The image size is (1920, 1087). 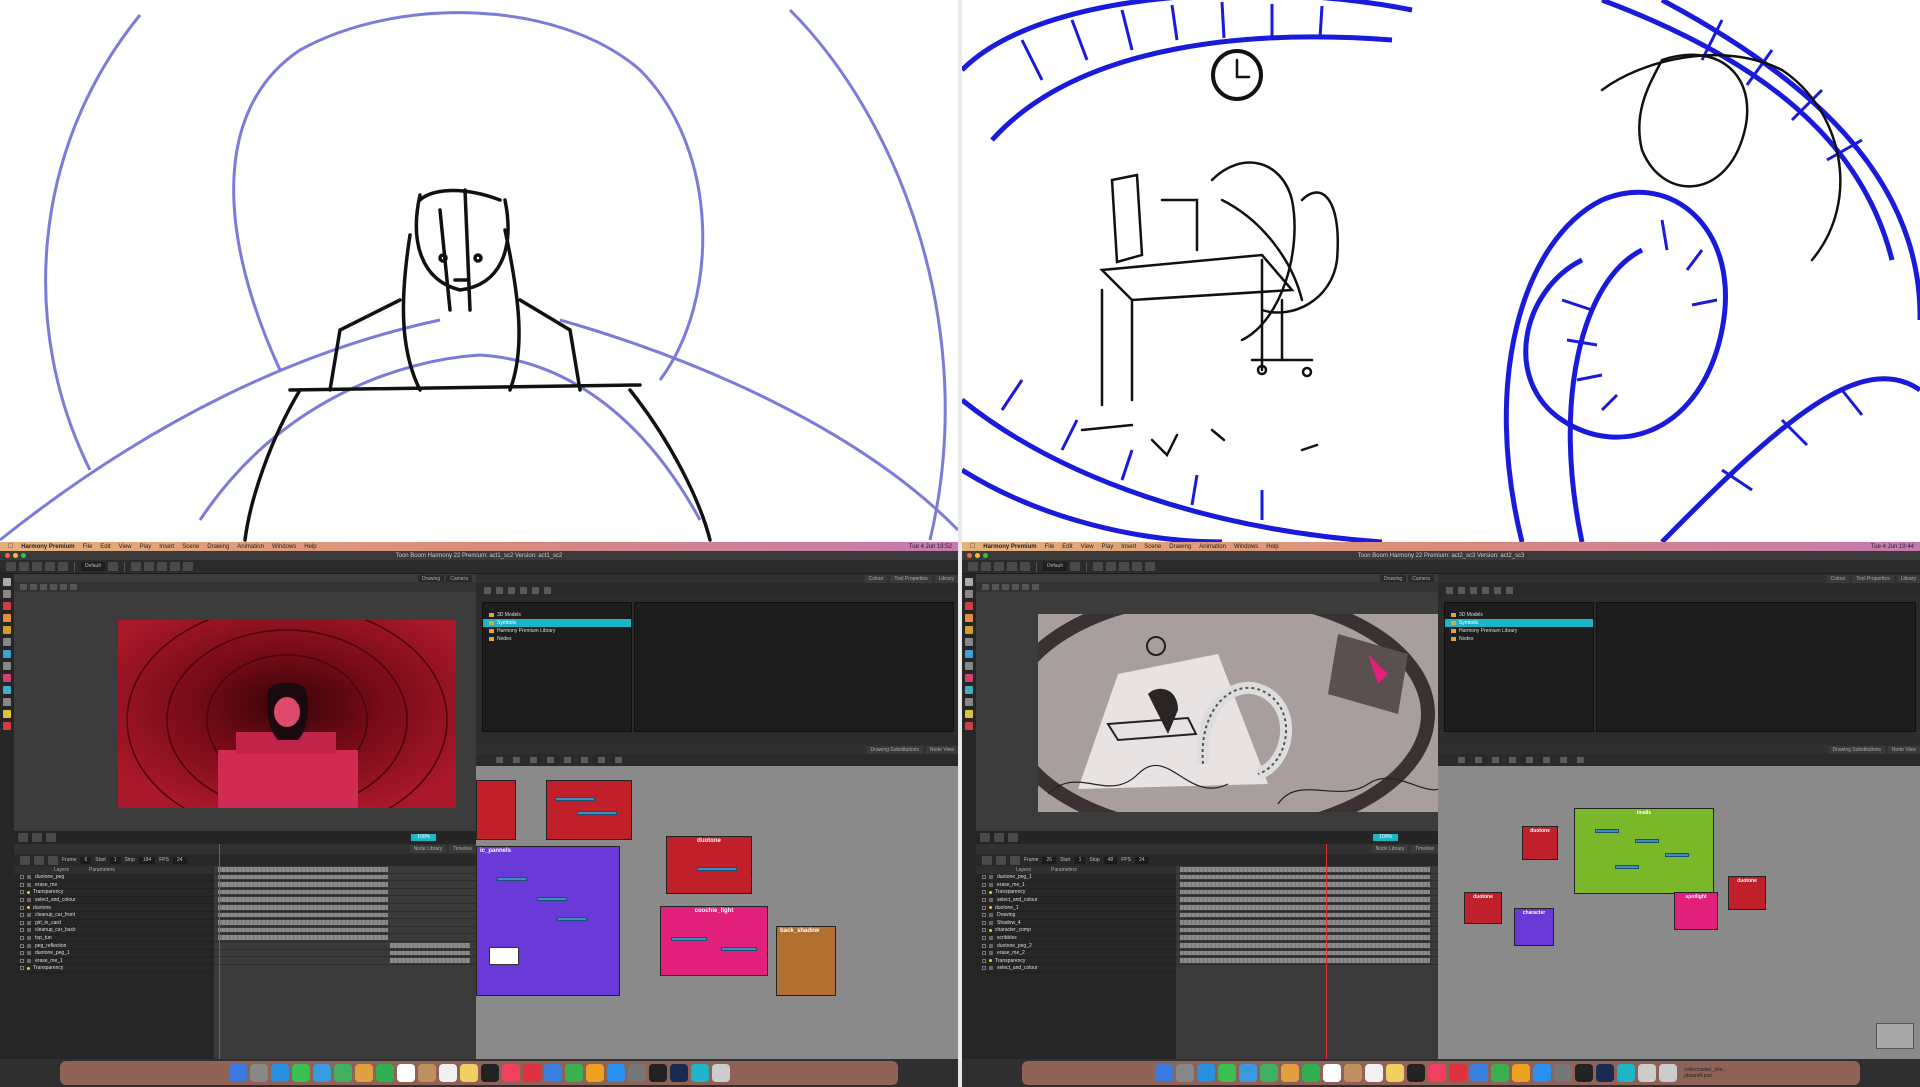 I want to click on grid-icon, so click(x=1123, y=566).